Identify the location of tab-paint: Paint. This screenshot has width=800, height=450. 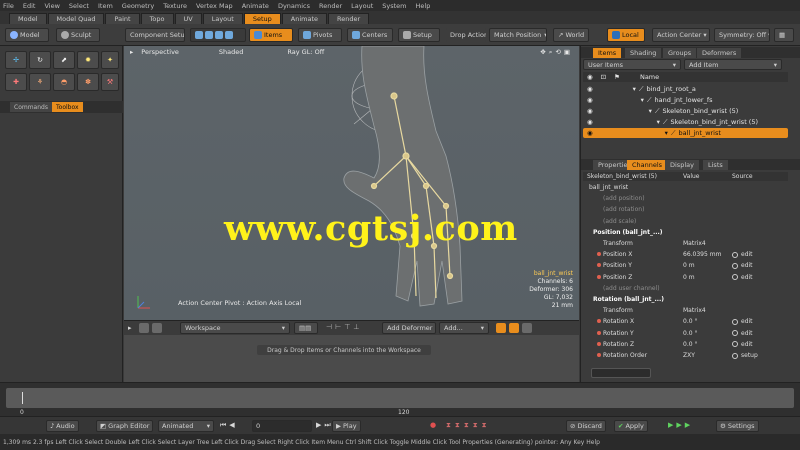
(122, 18).